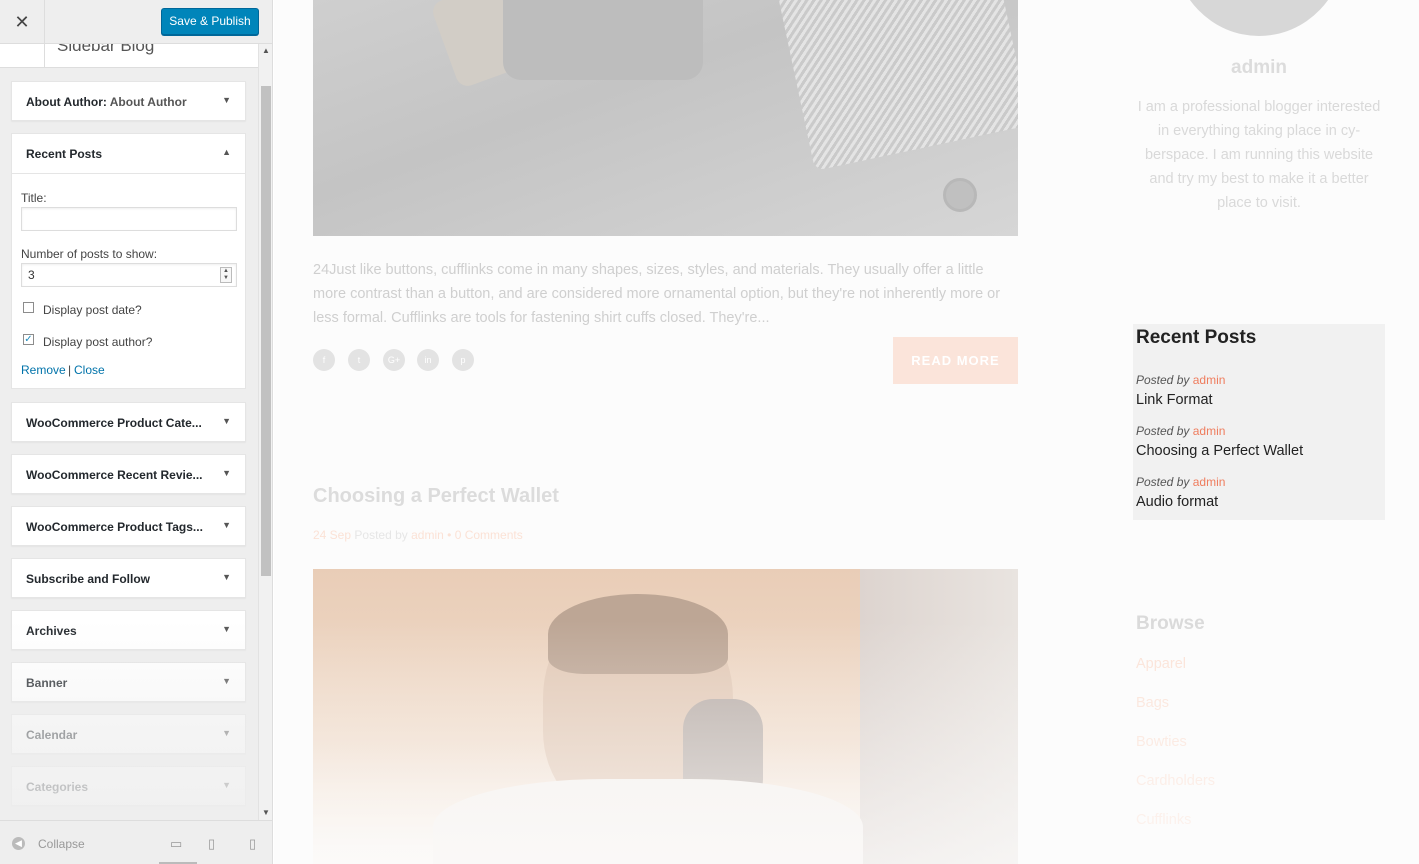 Image resolution: width=1419 pixels, height=864 pixels. What do you see at coordinates (463, 360) in the screenshot?
I see `pinterest-icon: p` at bounding box center [463, 360].